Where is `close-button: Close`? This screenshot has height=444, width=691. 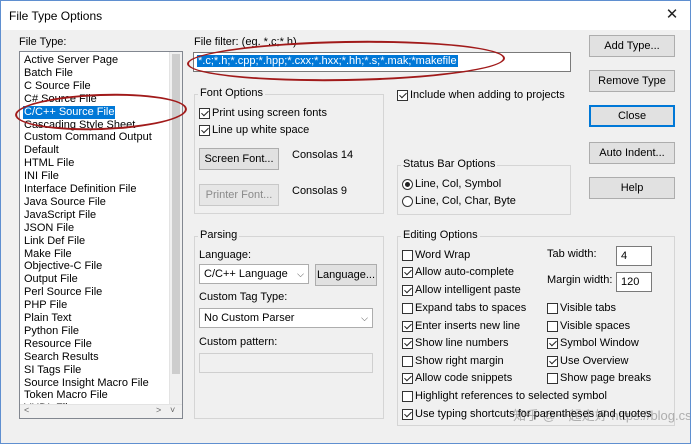
close-button: Close is located at coordinates (632, 116).